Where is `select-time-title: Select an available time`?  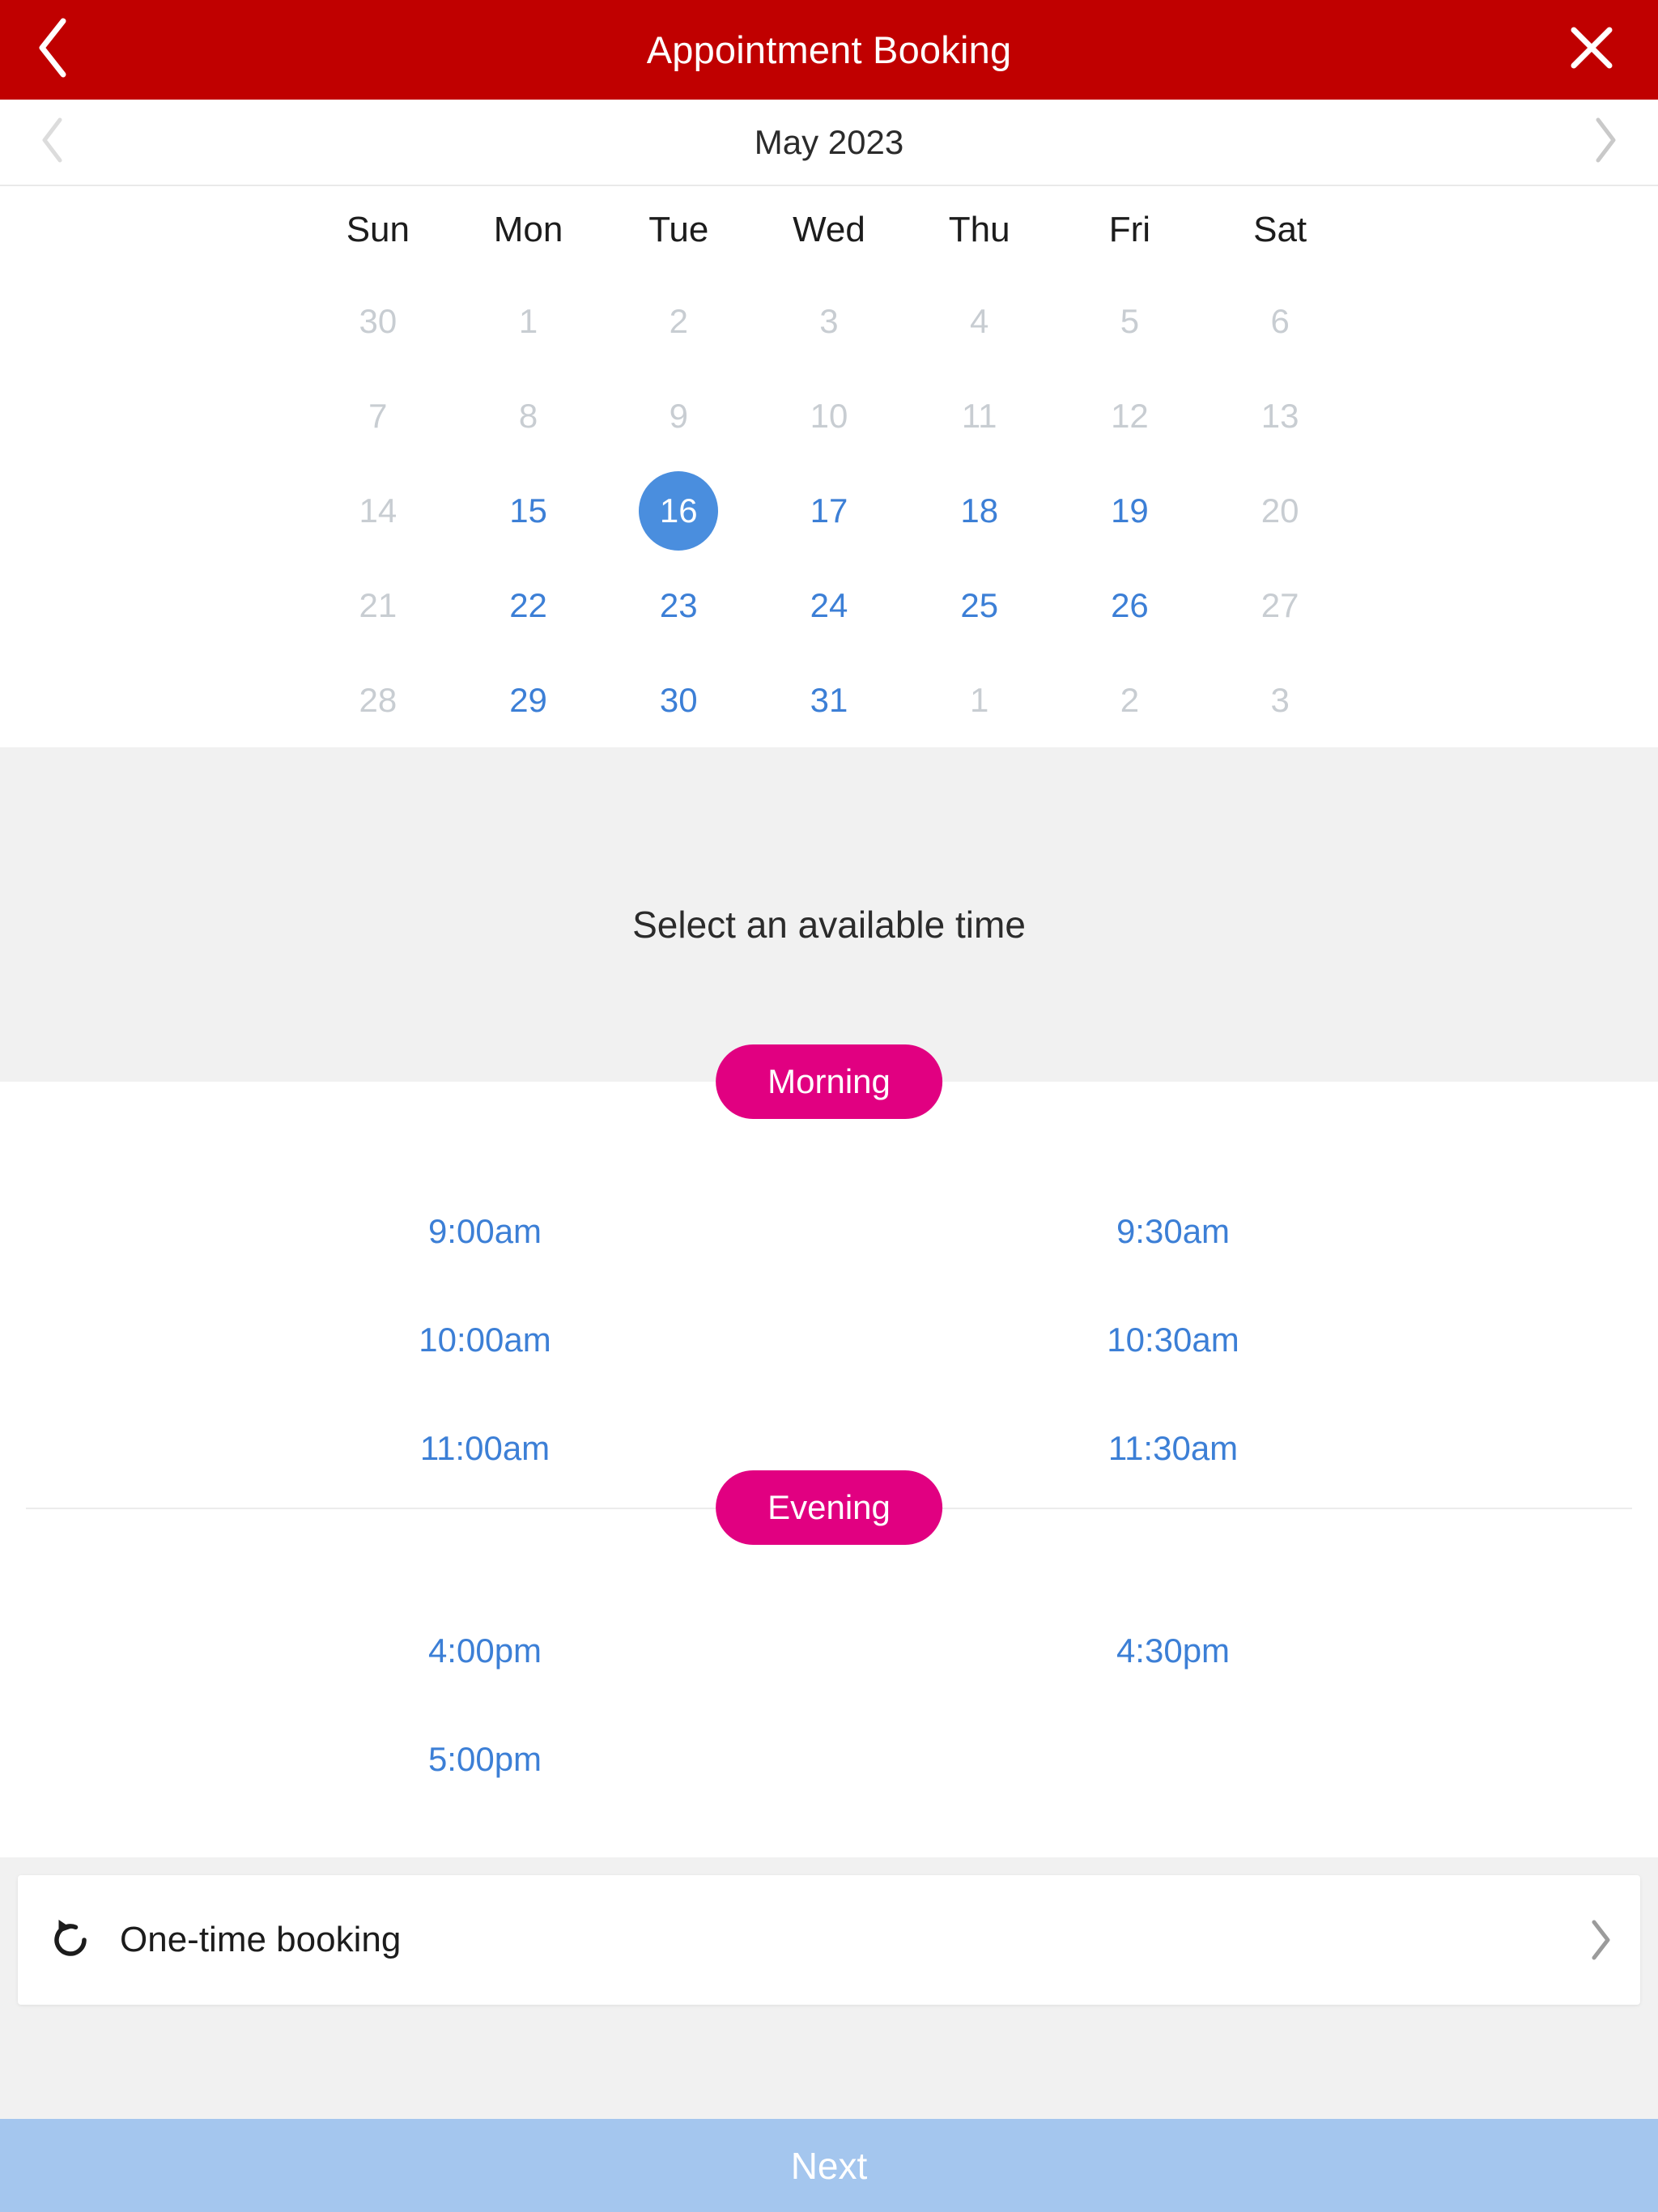
select-time-title: Select an available time is located at coordinates (829, 925).